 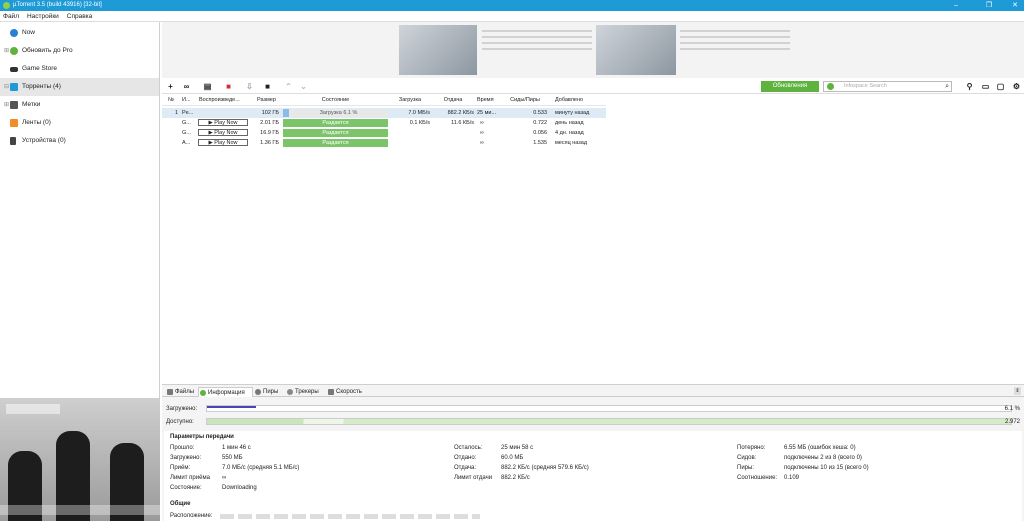 I want to click on download-icon: ⇩, so click(x=249, y=86).